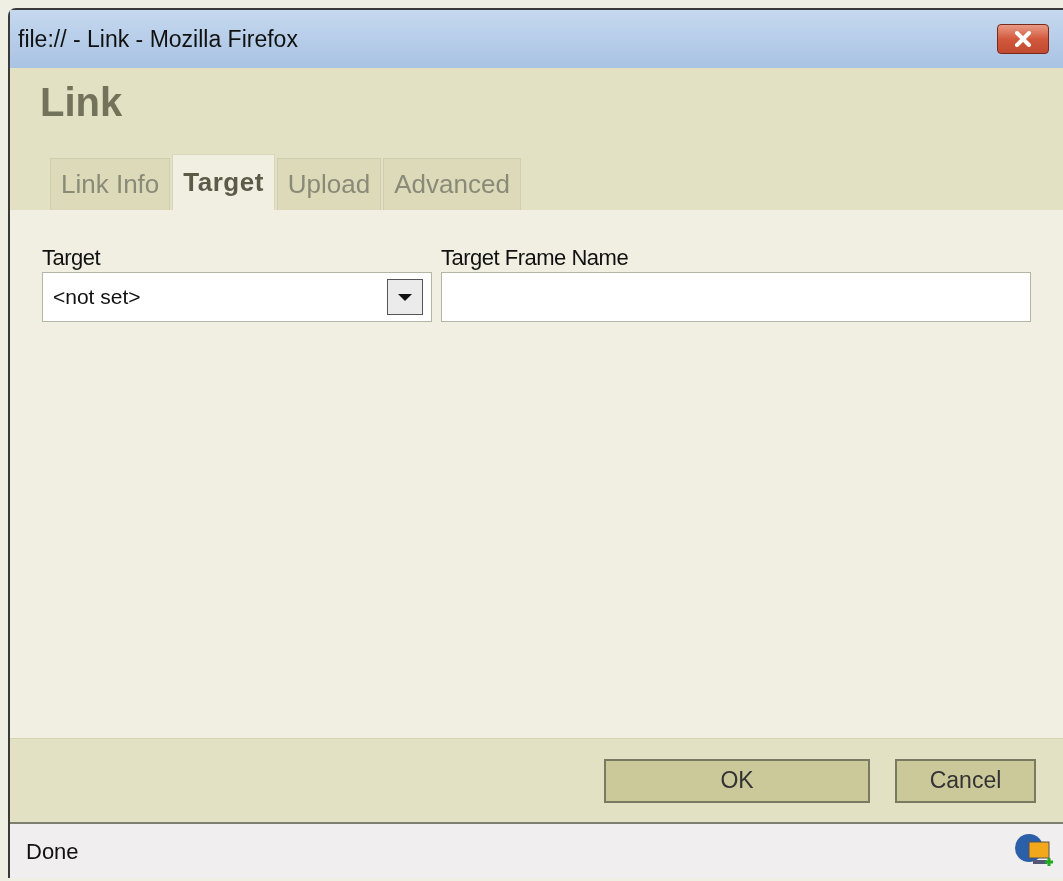 Image resolution: width=1063 pixels, height=881 pixels. What do you see at coordinates (535, 258) in the screenshot?
I see `field-label: Target Frame Name` at bounding box center [535, 258].